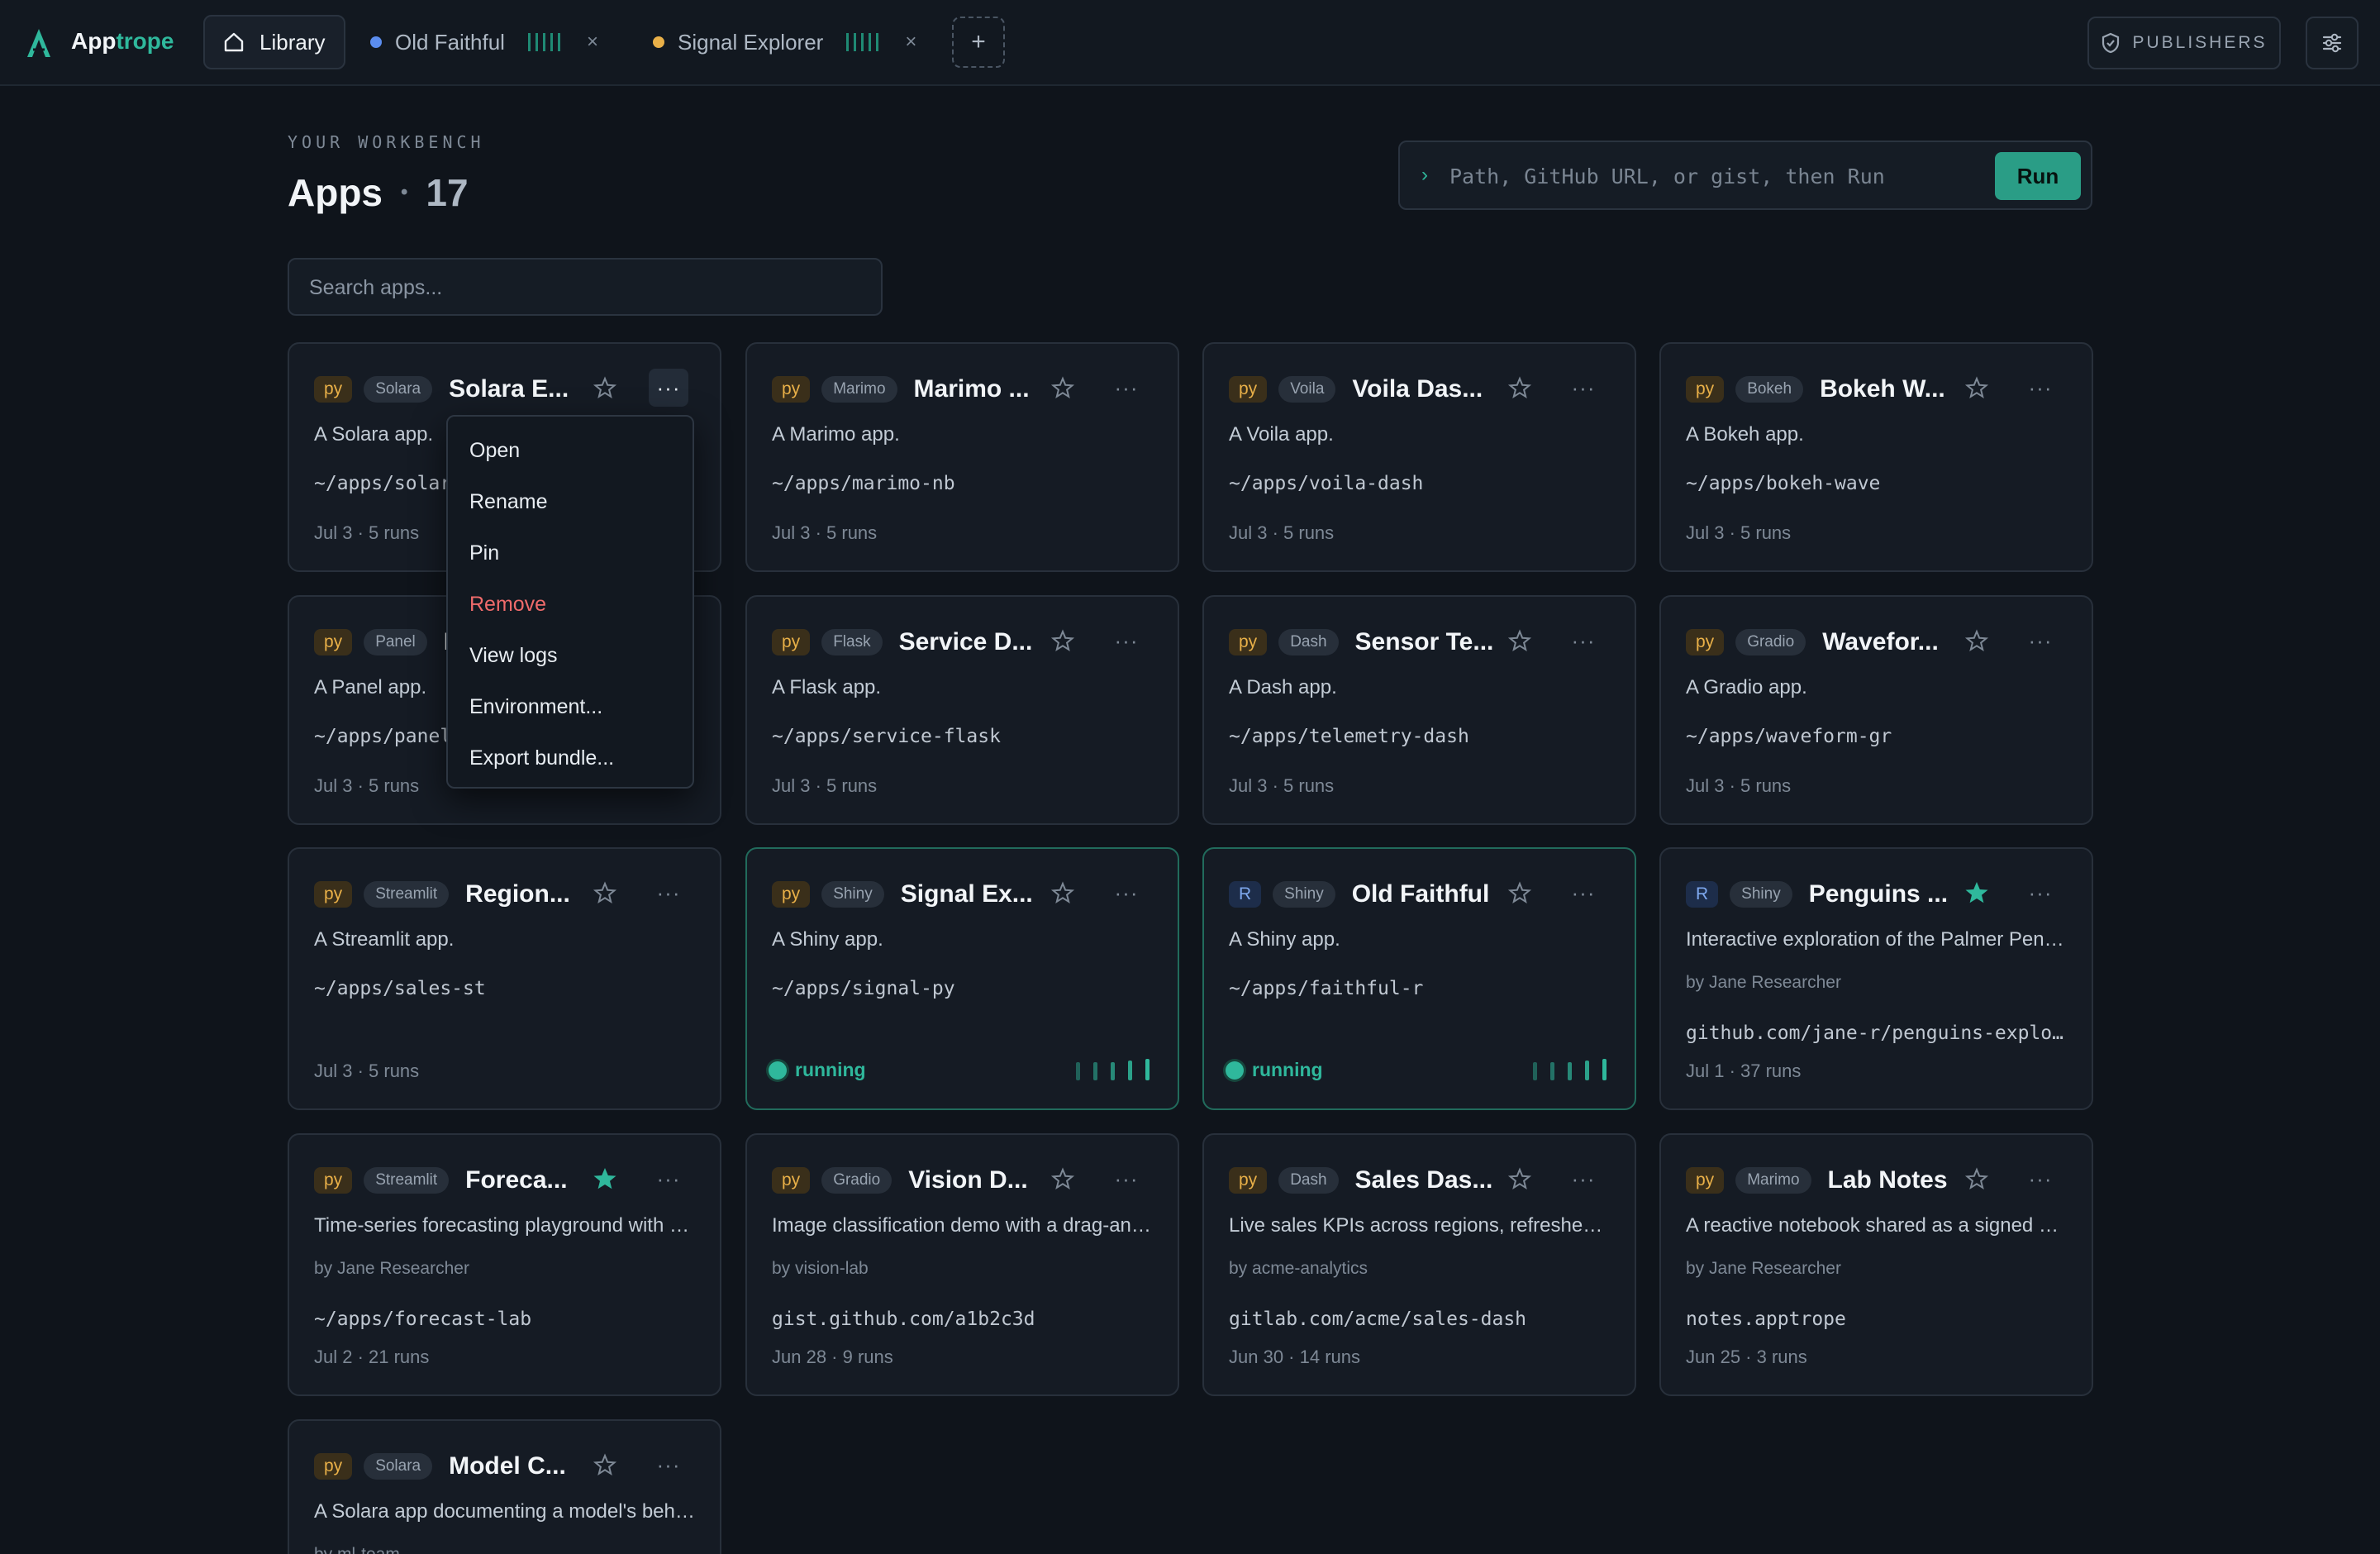  I want to click on context-menu-item-remove: Remove, so click(570, 604).